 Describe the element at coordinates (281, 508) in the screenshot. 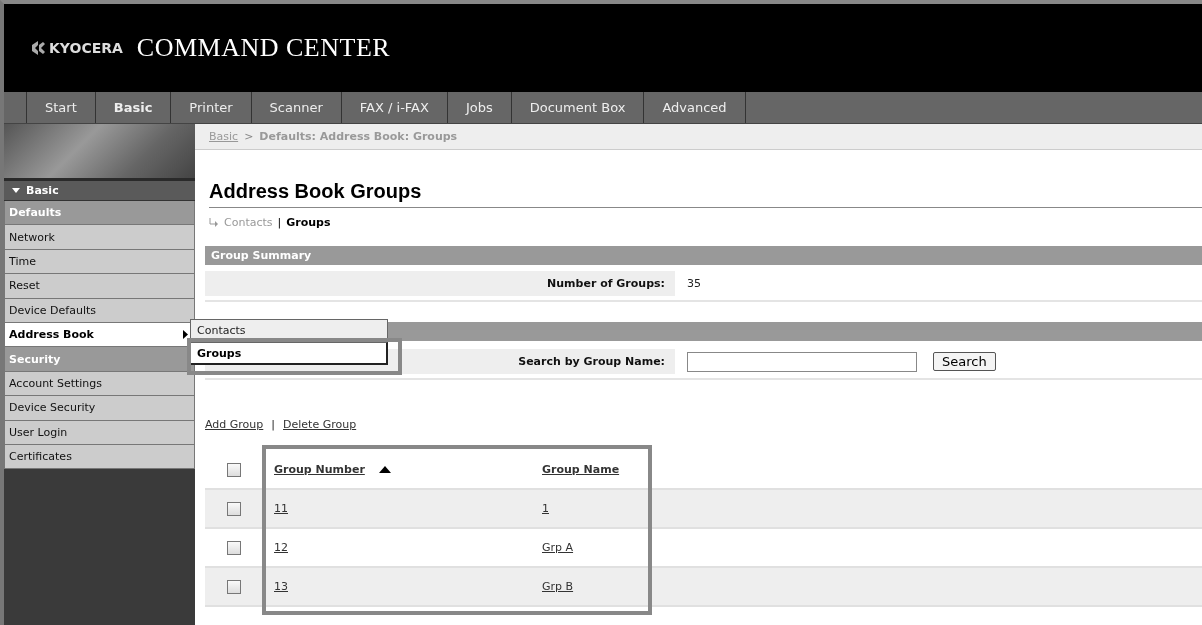

I see `table-cell-link: 11` at that location.